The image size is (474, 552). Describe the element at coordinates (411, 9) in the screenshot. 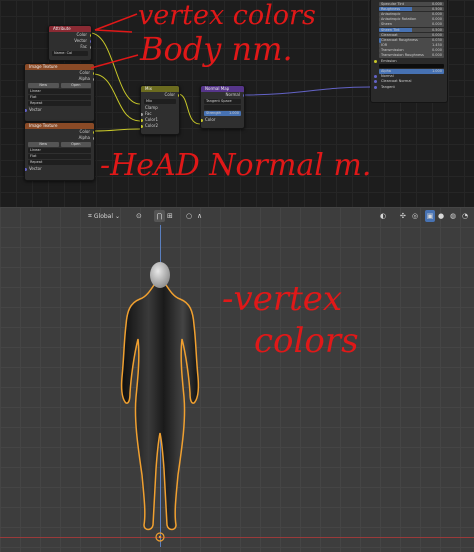

I see `bsdf-property-slider: Roughness 0.500` at that location.